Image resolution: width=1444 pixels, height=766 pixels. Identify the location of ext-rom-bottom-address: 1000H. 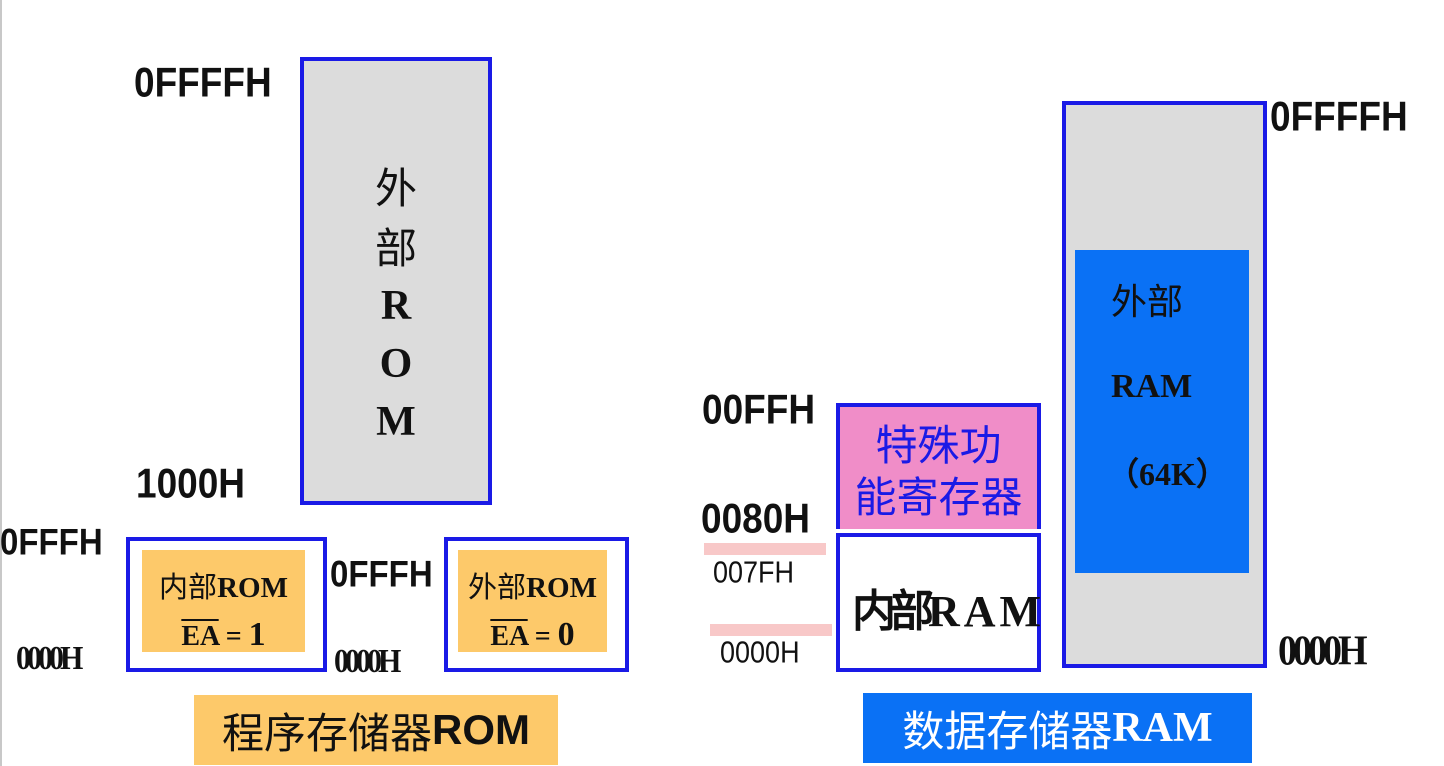
(191, 483).